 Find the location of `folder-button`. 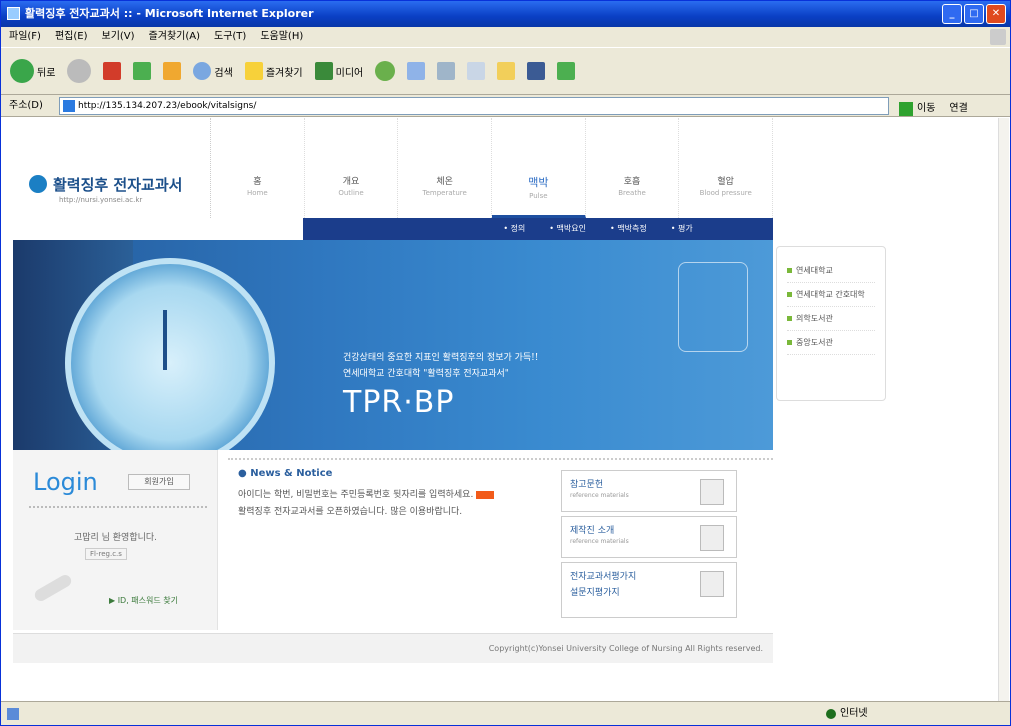

folder-button is located at coordinates (506, 71).